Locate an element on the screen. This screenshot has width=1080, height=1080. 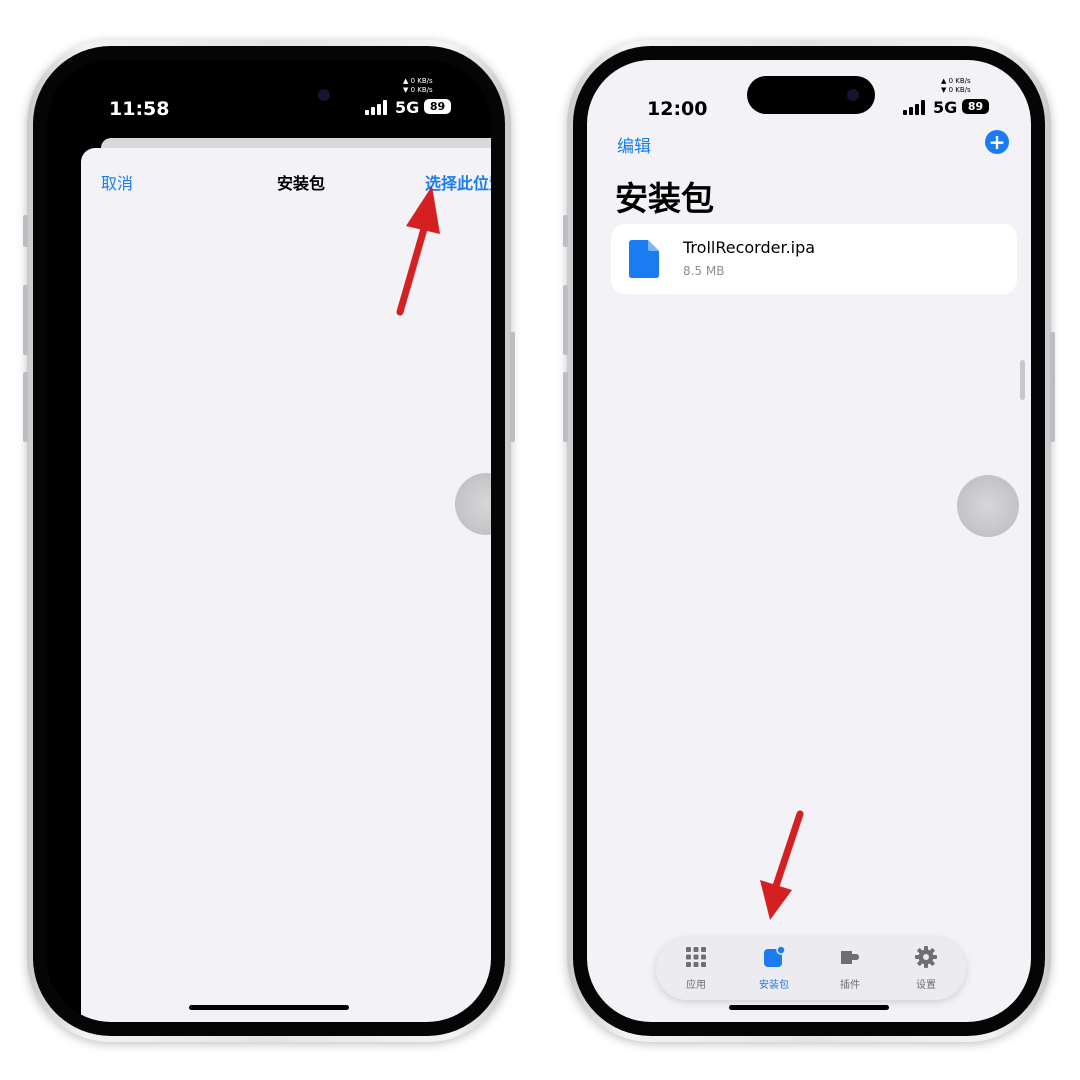
tab-label: 插件 is located at coordinates (850, 985).